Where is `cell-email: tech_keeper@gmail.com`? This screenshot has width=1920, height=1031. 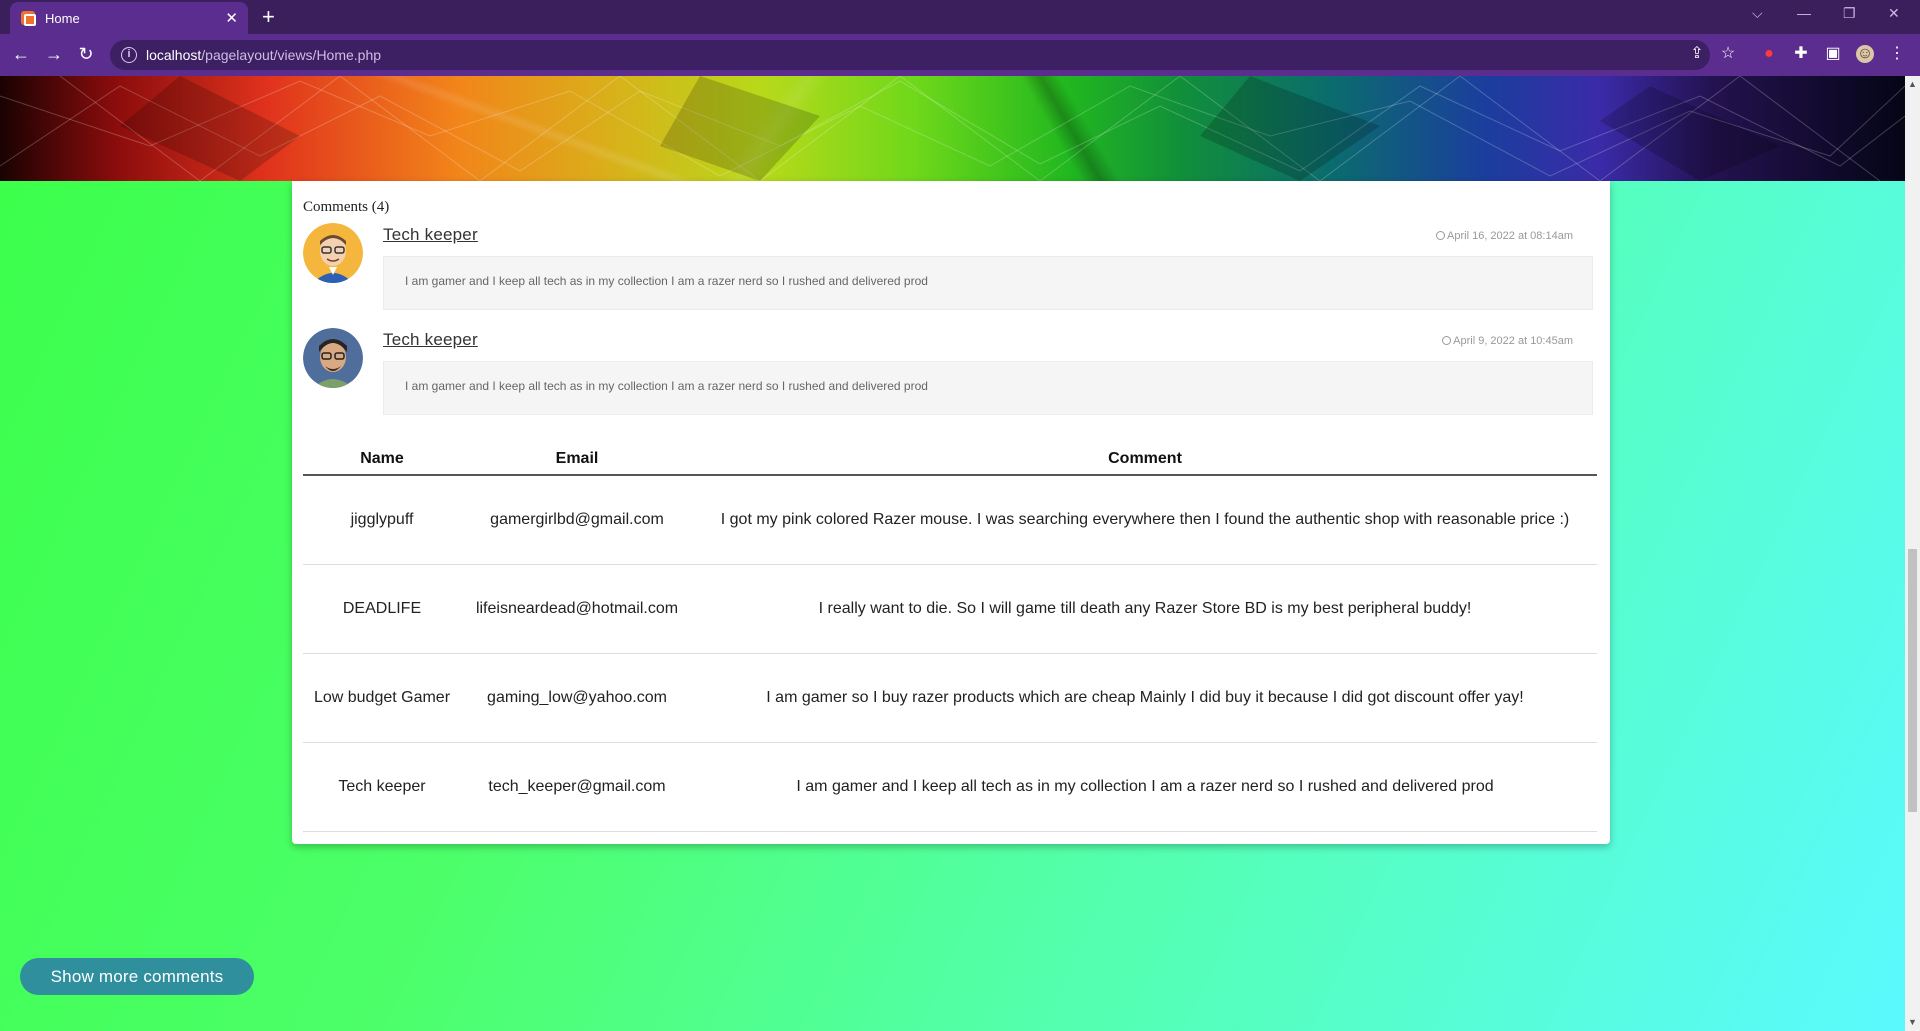 cell-email: tech_keeper@gmail.com is located at coordinates (577, 787).